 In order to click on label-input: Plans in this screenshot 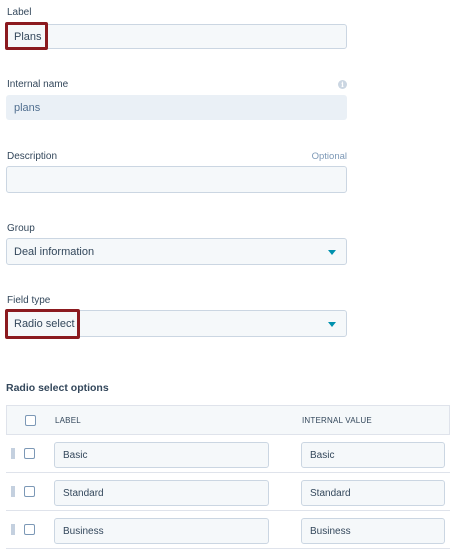, I will do `click(176, 36)`.